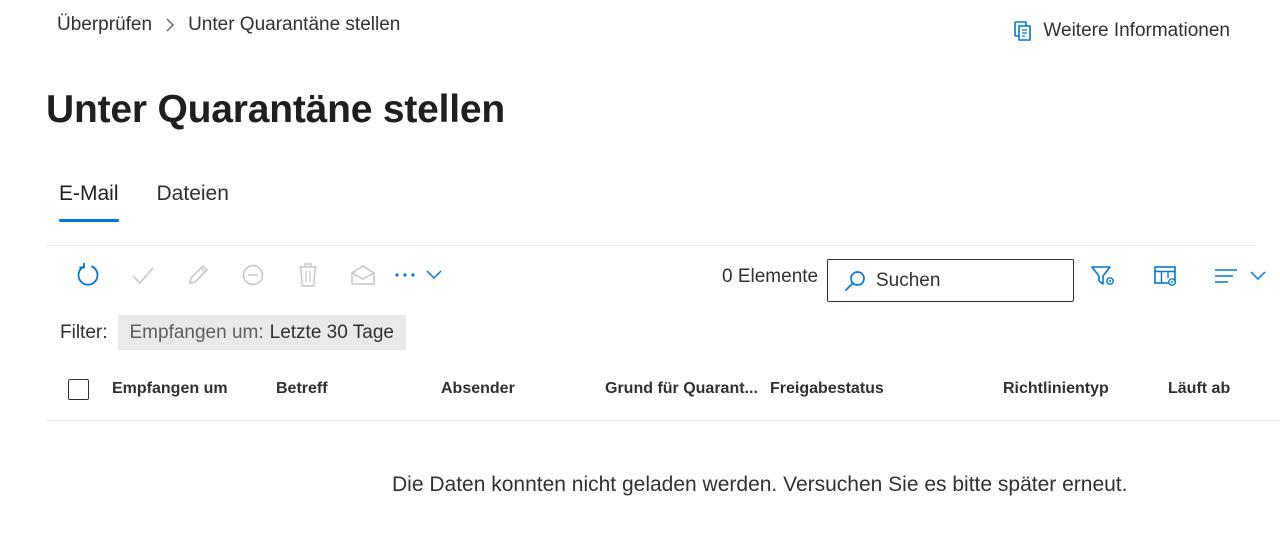 This screenshot has width=1280, height=533. Describe the element at coordinates (827, 389) in the screenshot. I see `column-header-release-status: Freigabestatus` at that location.